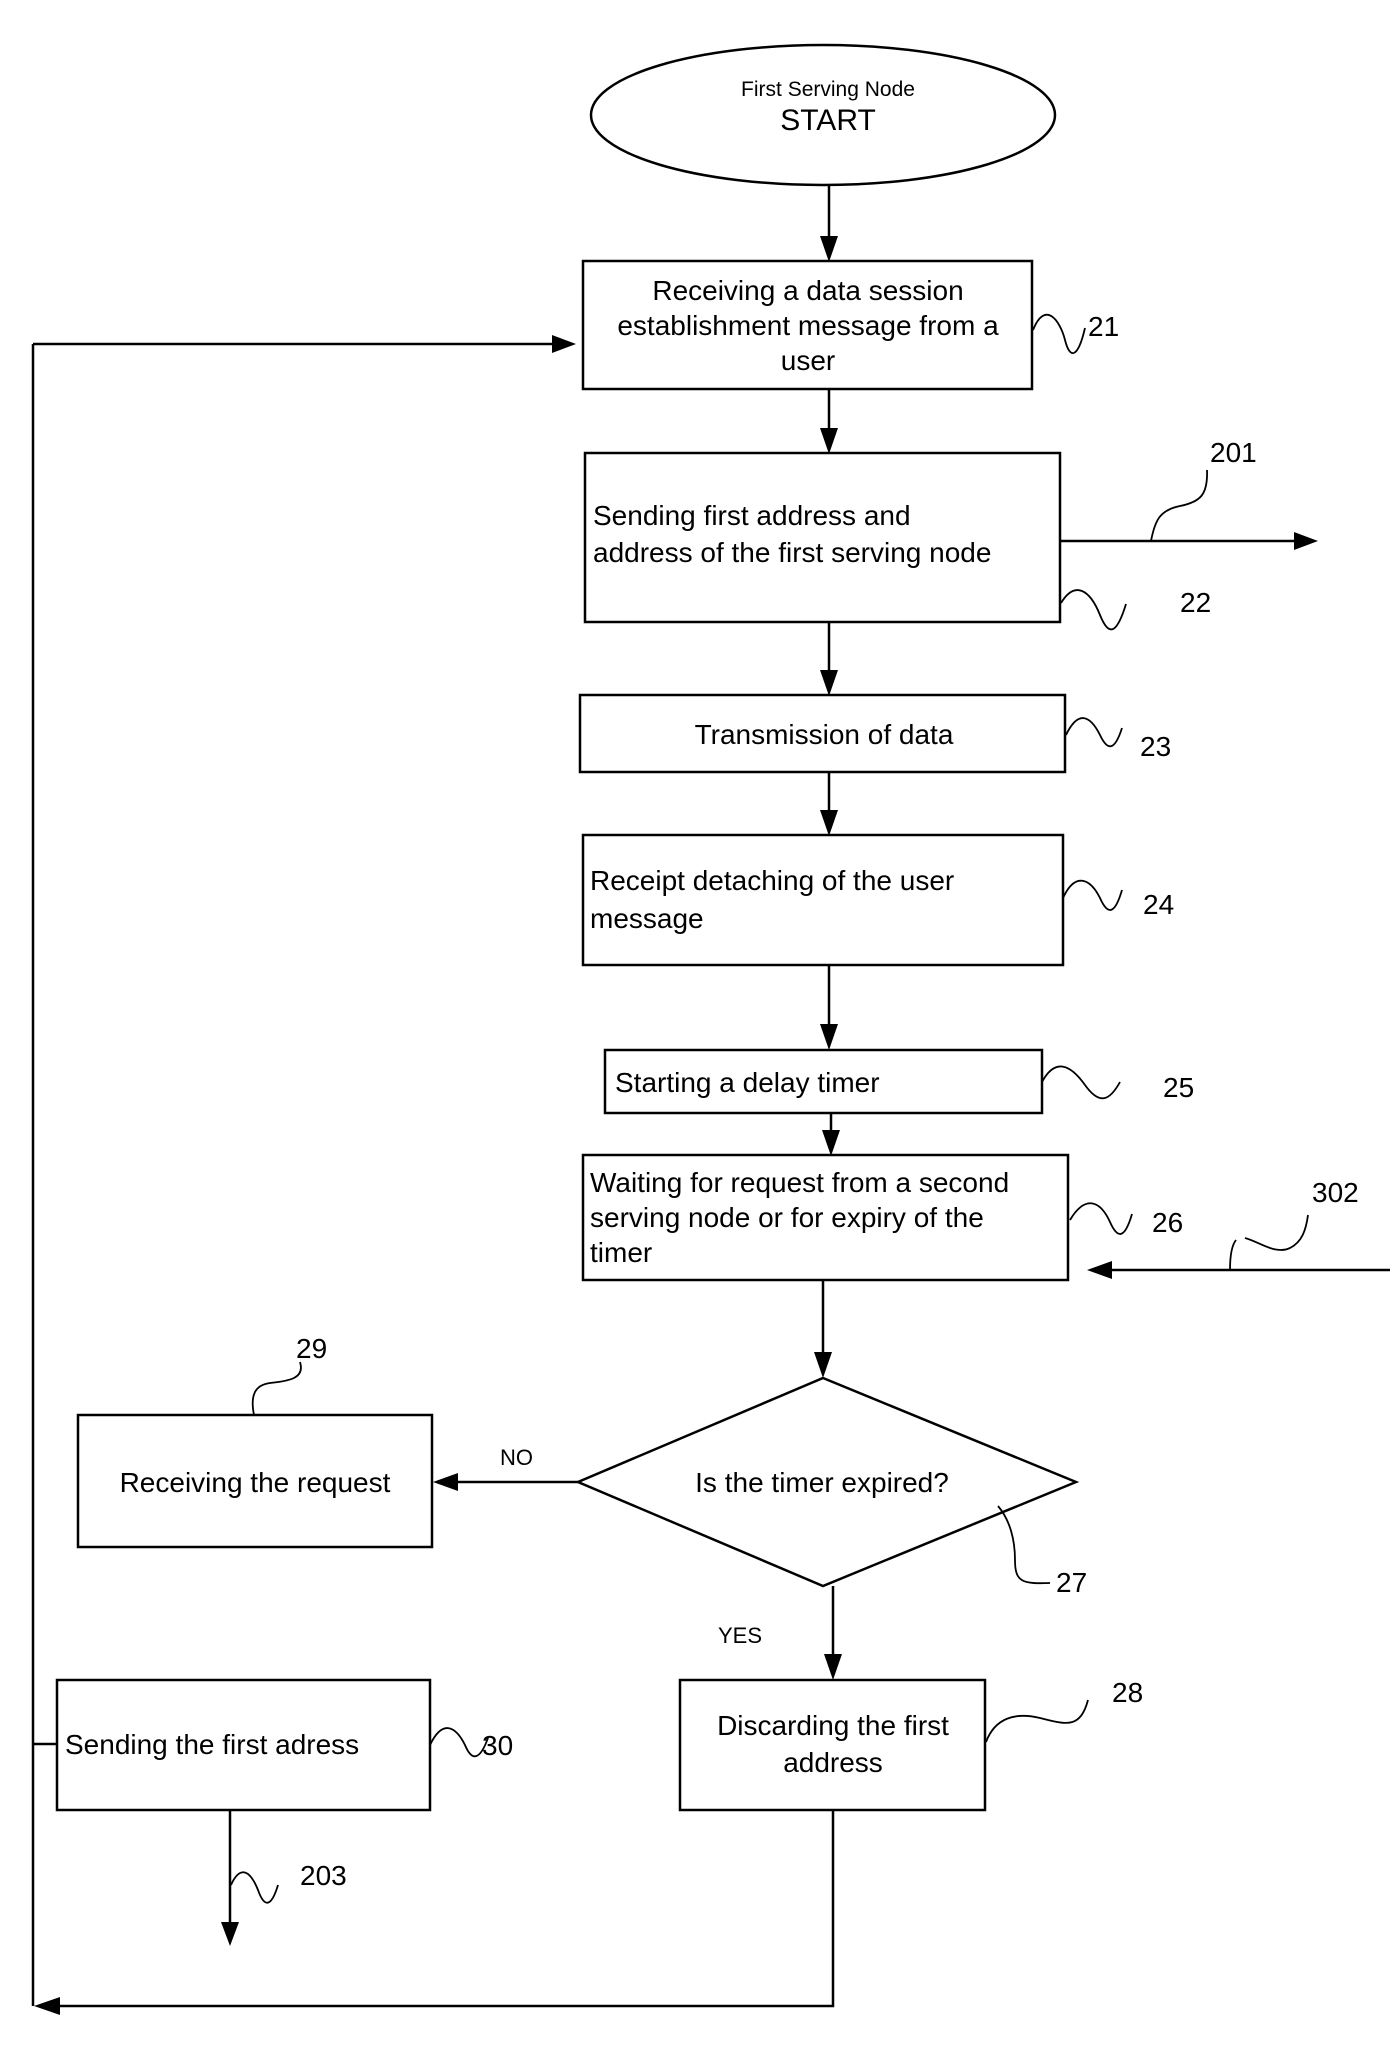 This screenshot has height=2049, width=1390. Describe the element at coordinates (1167, 1222) in the screenshot. I see `ref-label-26: 26` at that location.